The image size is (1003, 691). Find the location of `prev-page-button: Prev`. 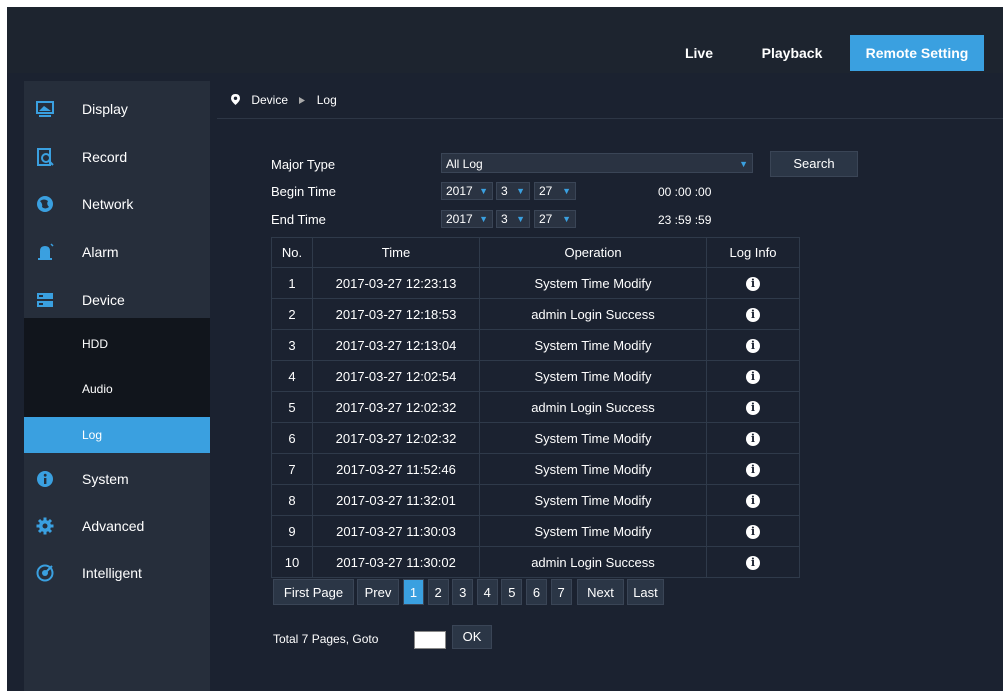

prev-page-button: Prev is located at coordinates (378, 592).